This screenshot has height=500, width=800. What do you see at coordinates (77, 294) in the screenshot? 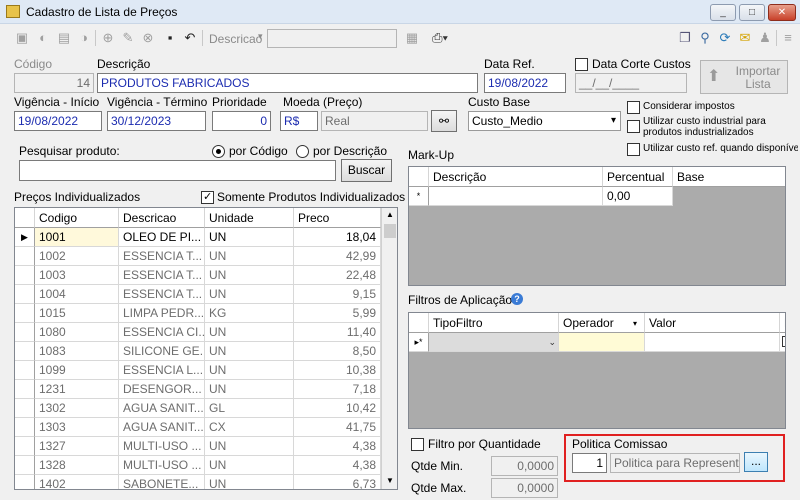
I see `cell-codigo: 1004` at bounding box center [77, 294].